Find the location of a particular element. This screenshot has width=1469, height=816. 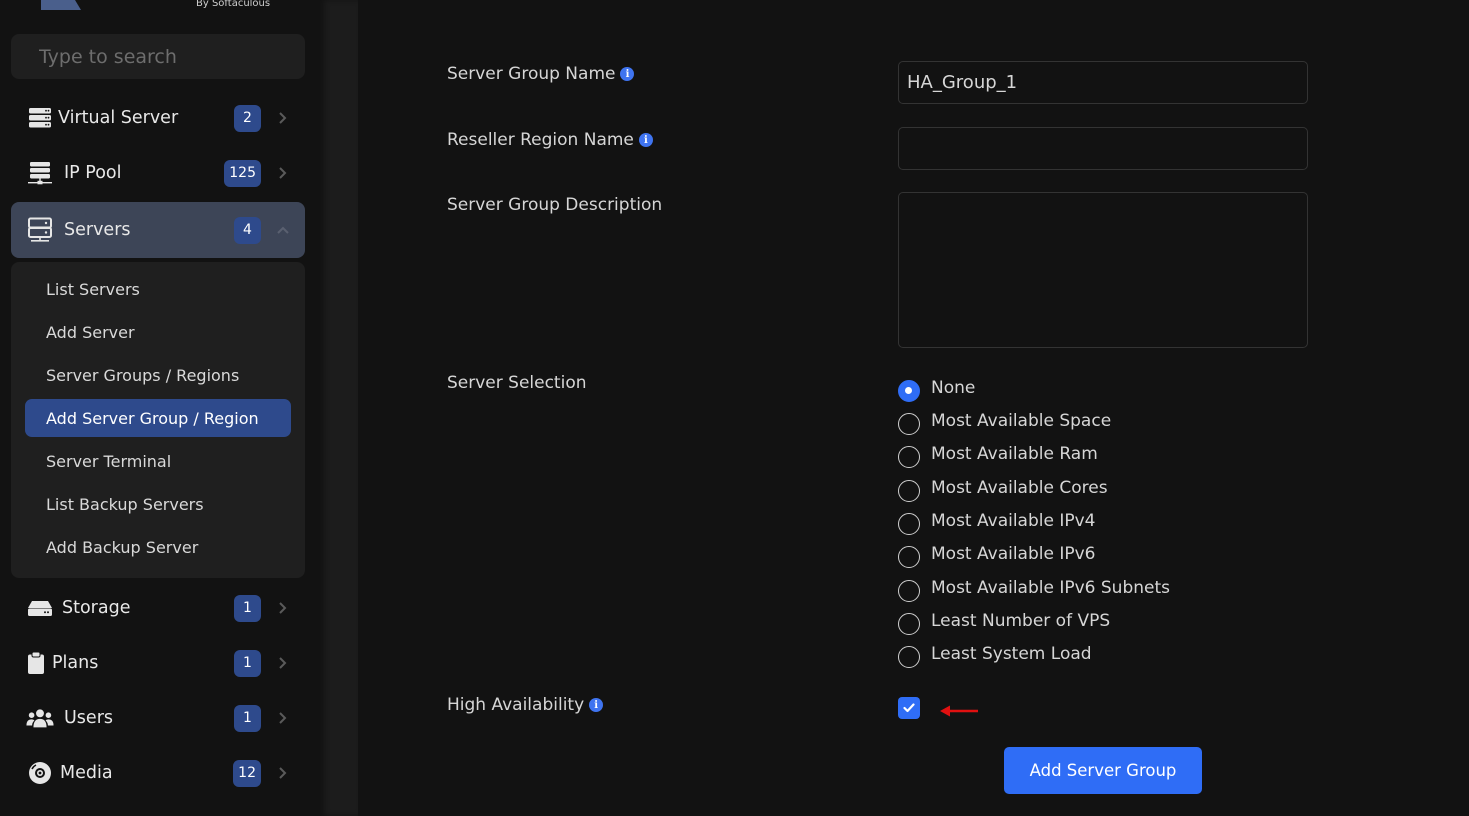

high-availability-checkbox is located at coordinates (909, 708).